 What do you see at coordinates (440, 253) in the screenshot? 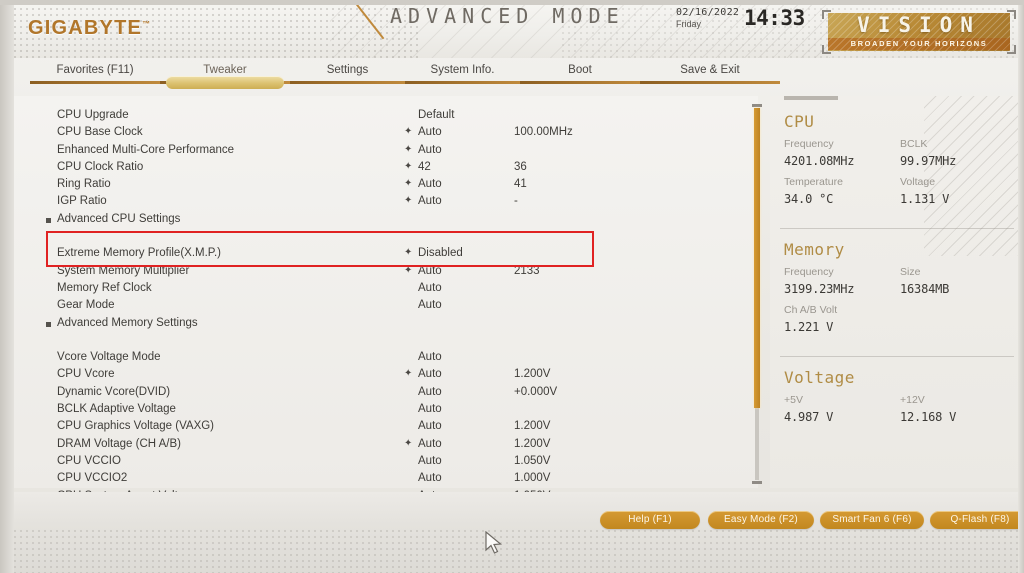
I see `setting-value: Disabled` at bounding box center [440, 253].